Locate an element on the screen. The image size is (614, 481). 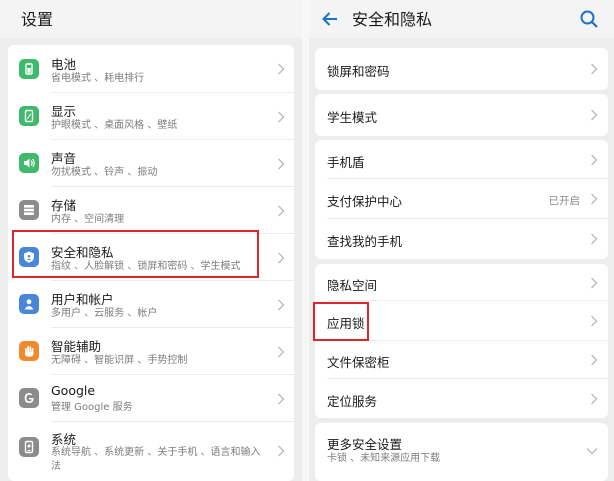
settings-item-title: 更多安全设置 is located at coordinates (365, 444).